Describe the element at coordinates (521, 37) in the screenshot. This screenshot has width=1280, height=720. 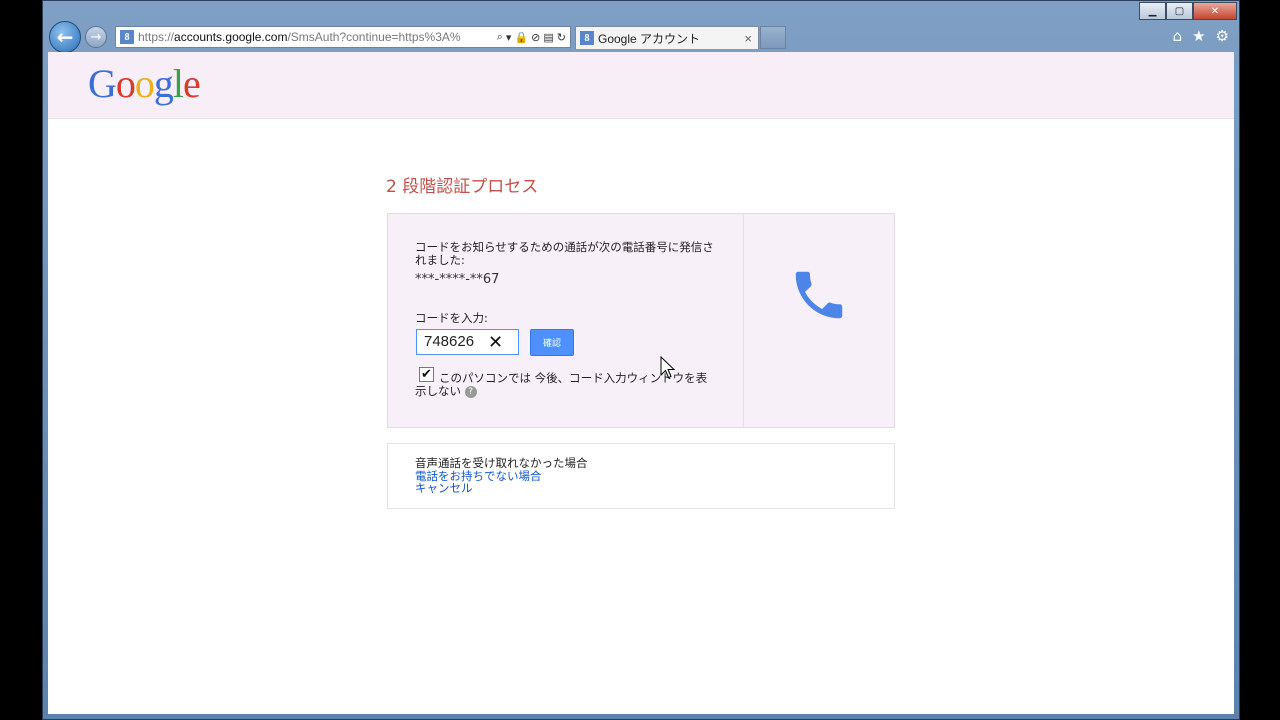
I see `lock-icon: 🔒` at that location.